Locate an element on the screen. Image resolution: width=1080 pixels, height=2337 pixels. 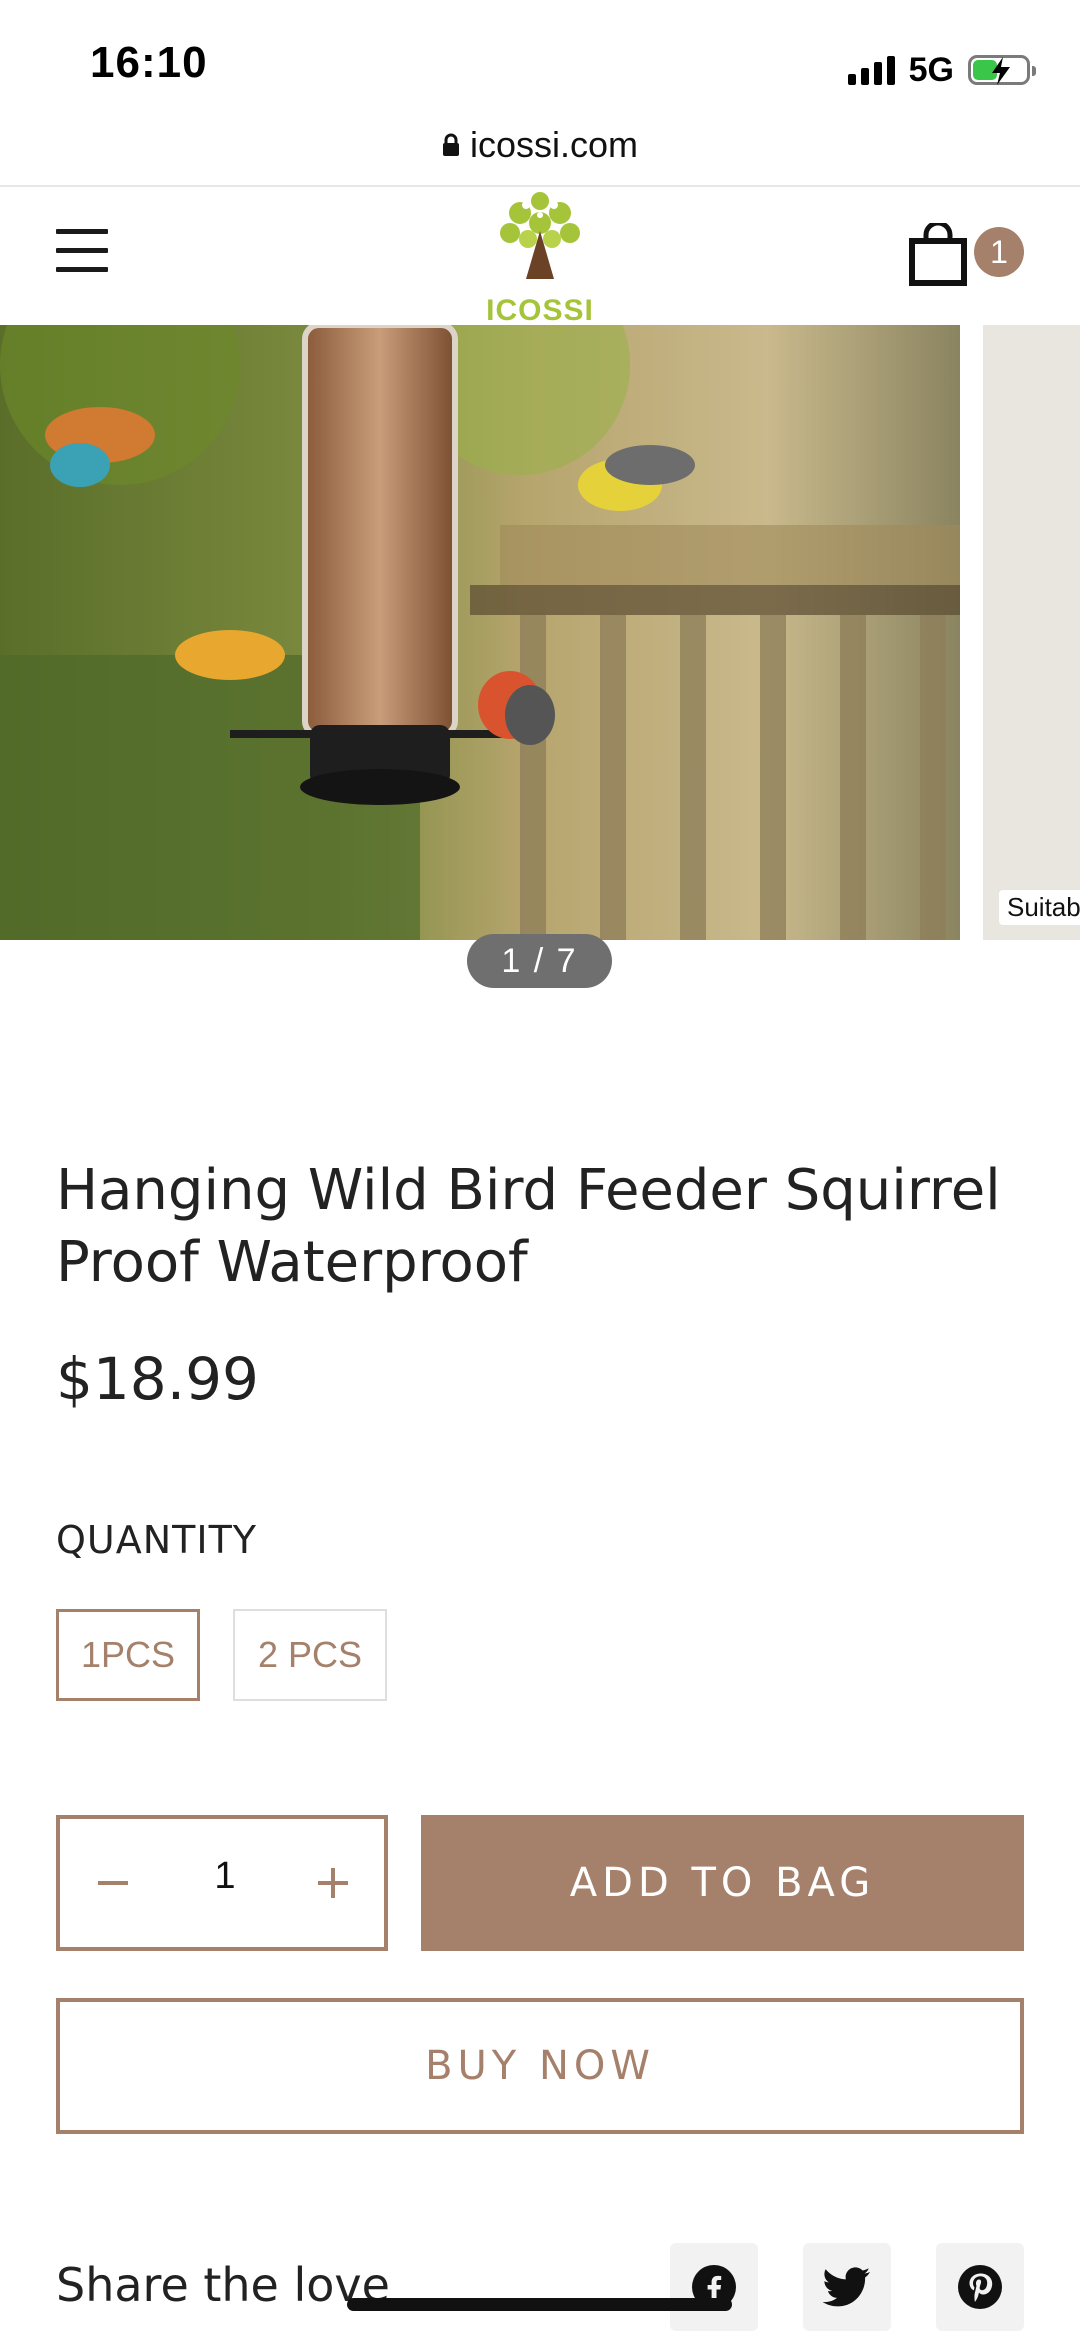
url-text: icossi.com is located at coordinates (554, 144).